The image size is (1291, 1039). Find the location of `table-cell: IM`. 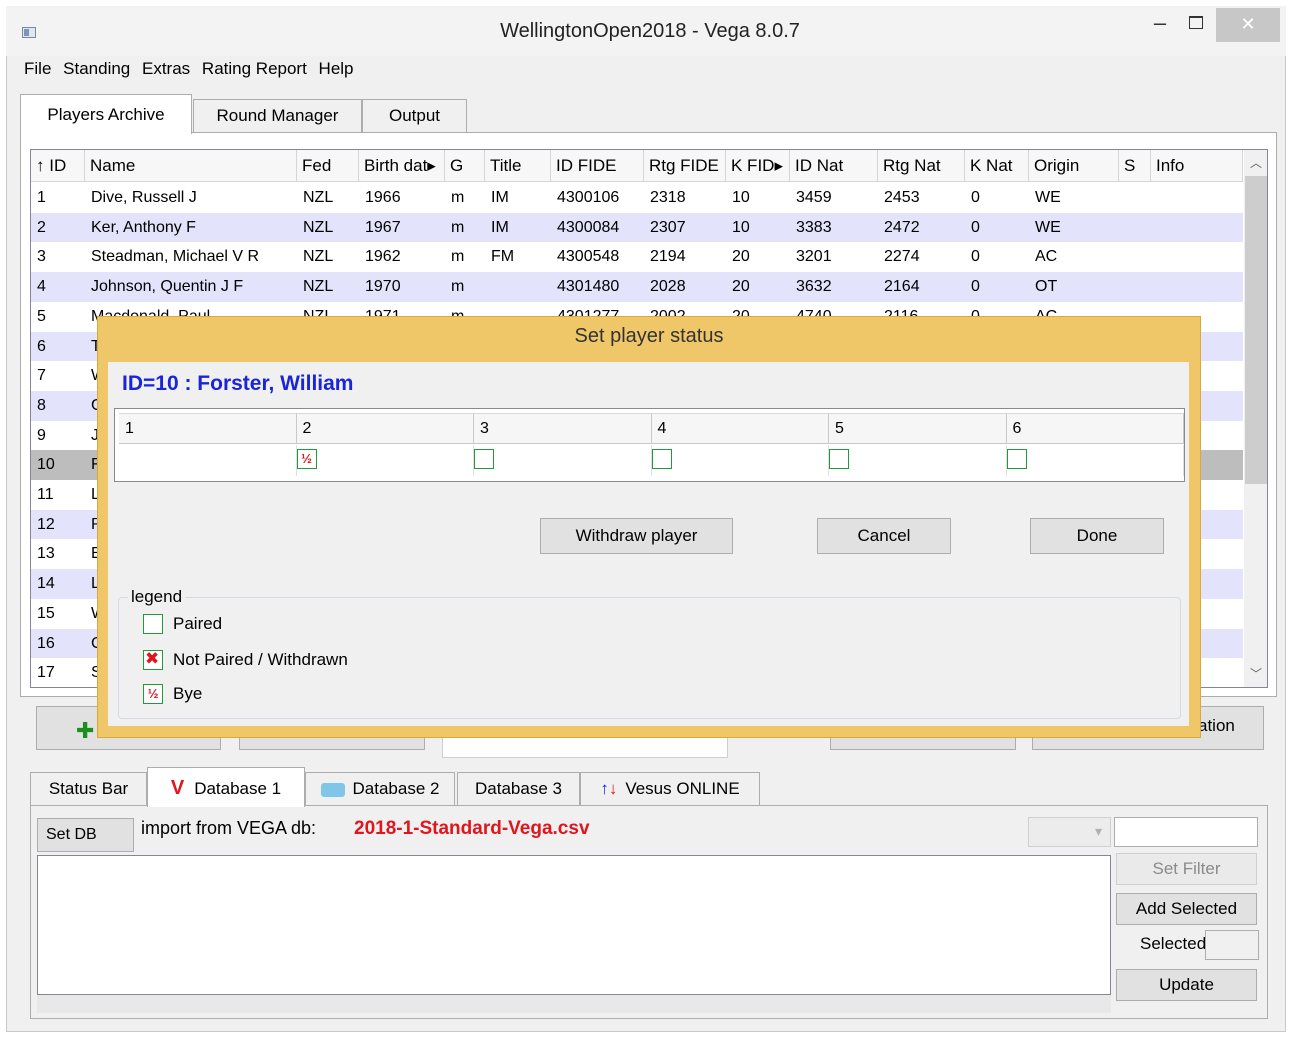

table-cell: IM is located at coordinates (500, 227).